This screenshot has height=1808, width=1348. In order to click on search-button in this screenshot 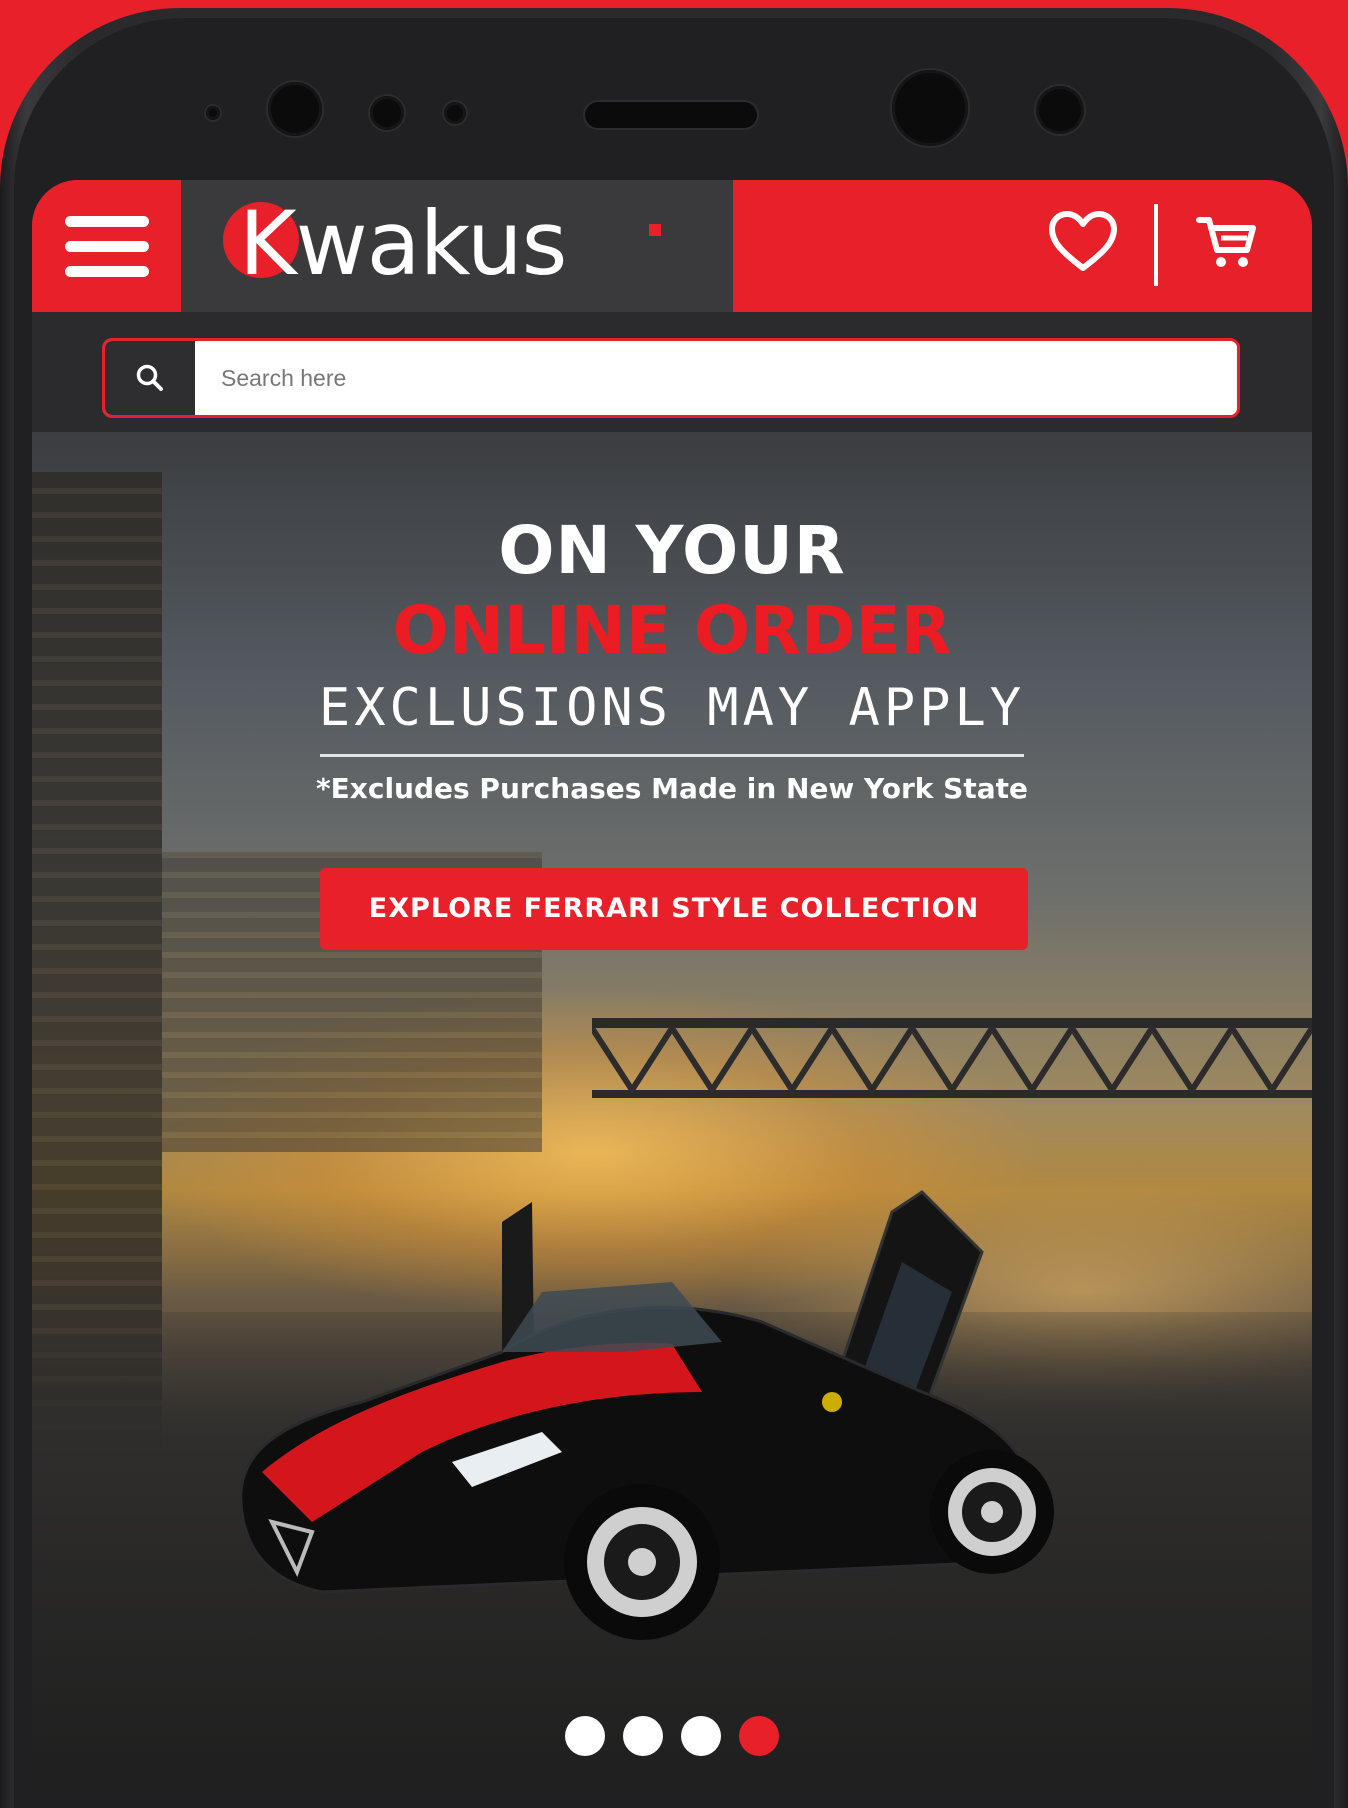, I will do `click(150, 378)`.